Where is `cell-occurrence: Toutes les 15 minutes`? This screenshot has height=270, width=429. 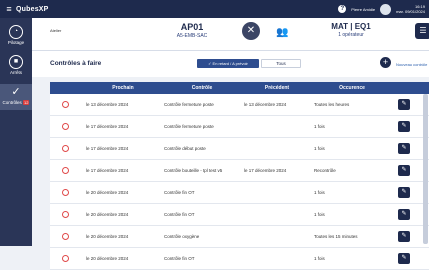 cell-occurrence: Toutes les 15 minutes is located at coordinates (336, 236).